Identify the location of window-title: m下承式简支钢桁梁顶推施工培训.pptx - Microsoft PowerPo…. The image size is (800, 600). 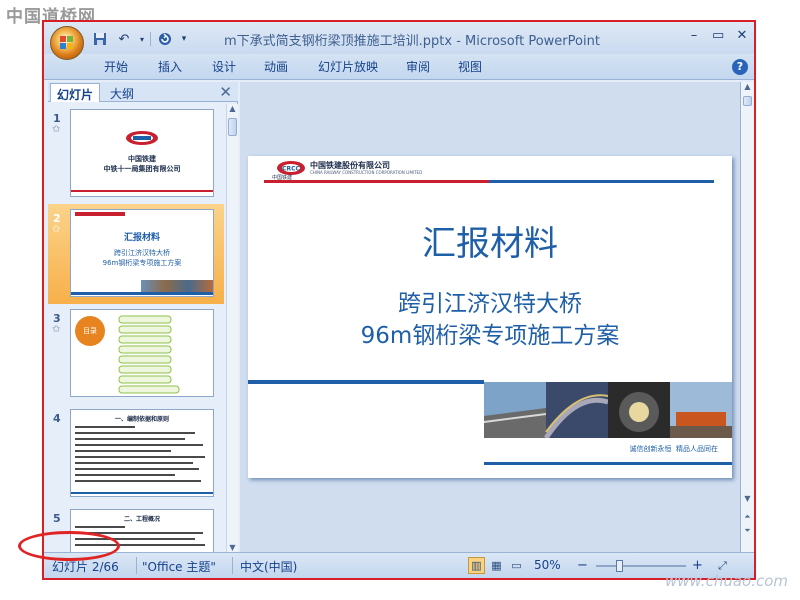
(412, 41).